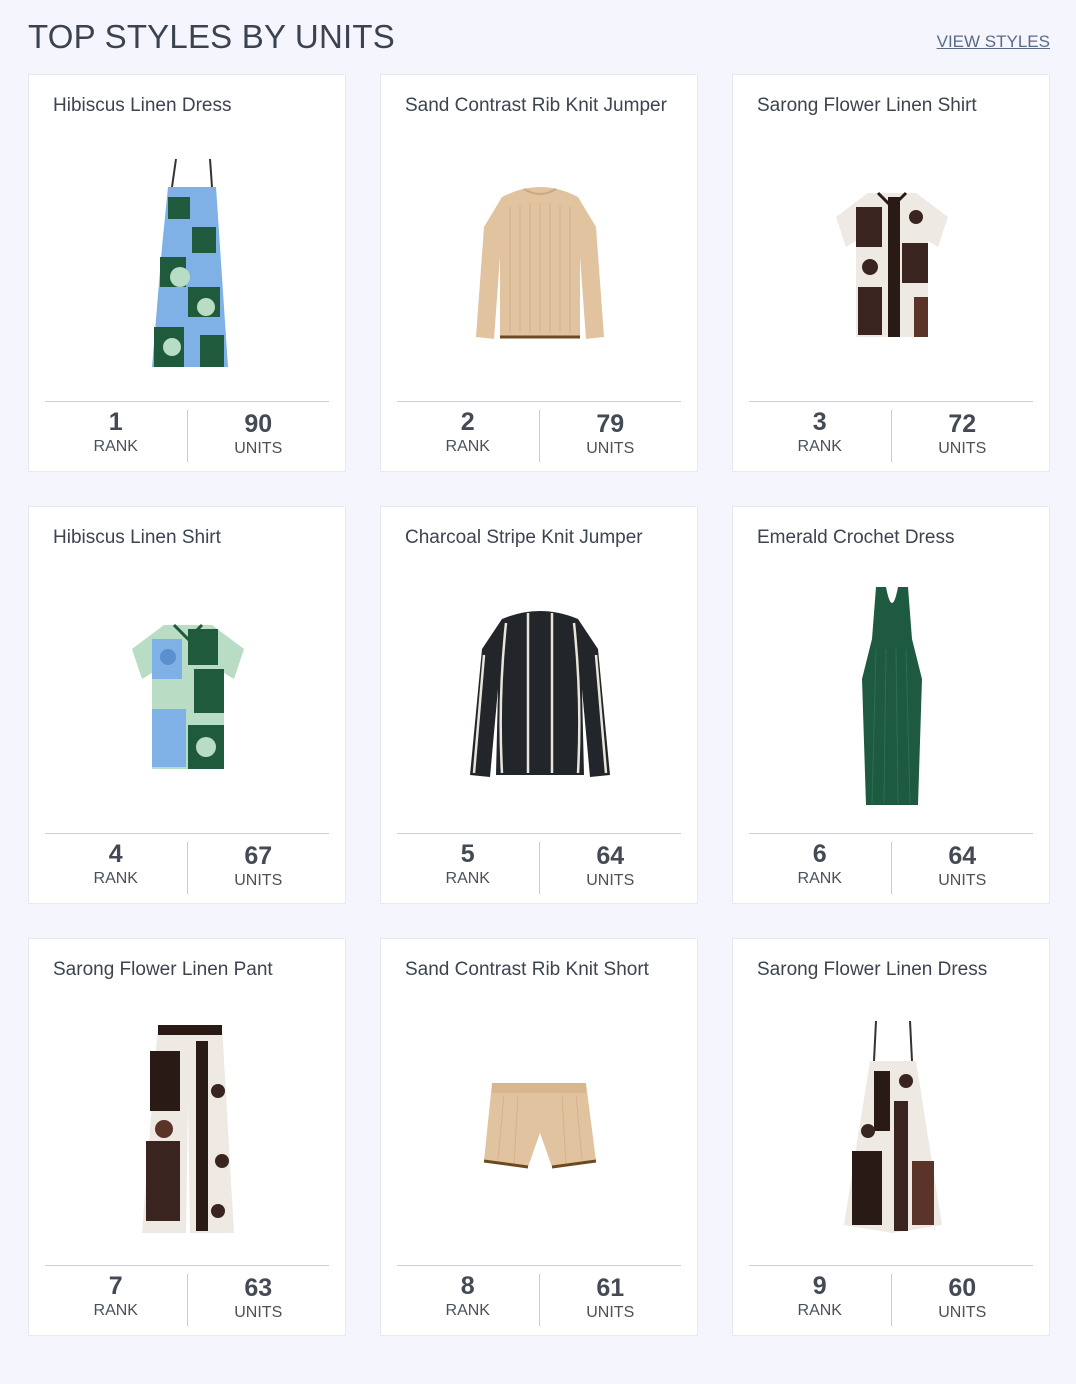  I want to click on product-card: Hibiscus Linen Dress 1 RANK 90 UNITS, so click(187, 273).